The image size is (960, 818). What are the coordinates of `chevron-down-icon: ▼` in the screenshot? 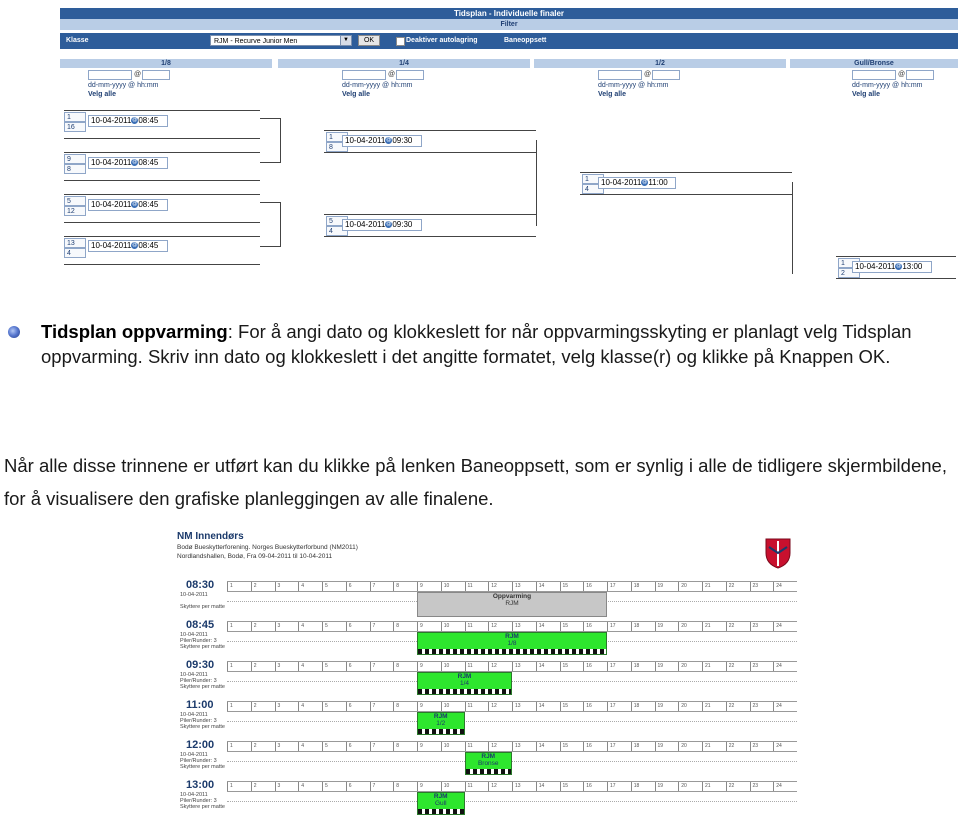 It's located at (345, 40).